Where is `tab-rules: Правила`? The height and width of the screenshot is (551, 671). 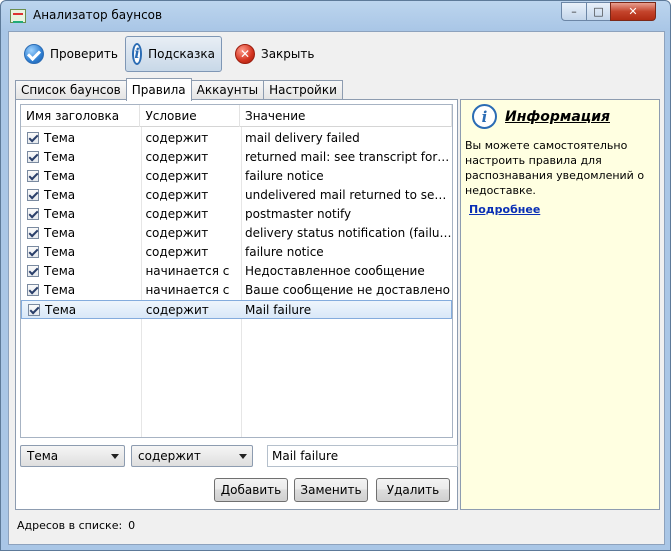
tab-rules: Правила is located at coordinates (158, 89).